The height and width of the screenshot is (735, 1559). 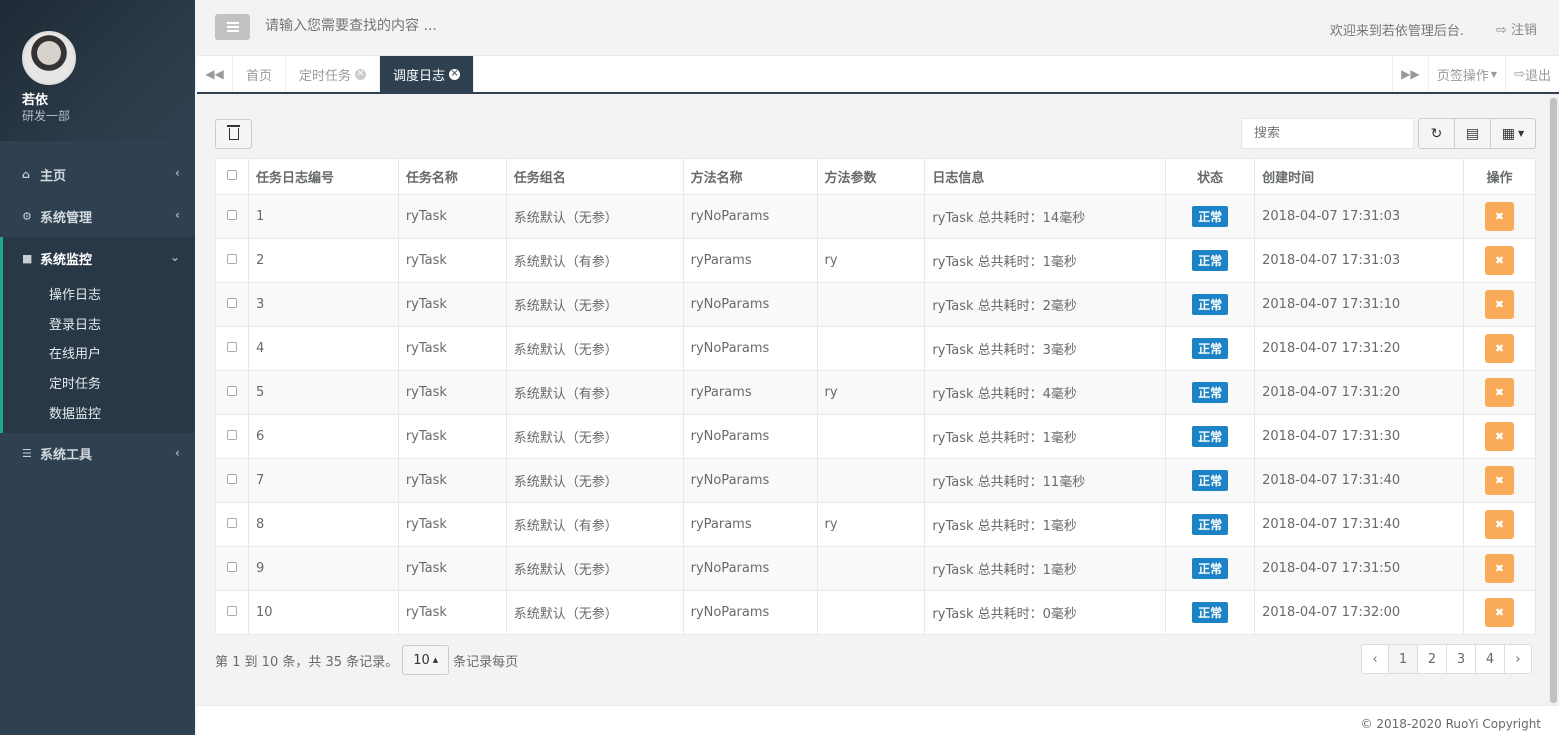 I want to click on tab-scheduled-tasks: 定时任务 ×, so click(x=333, y=74).